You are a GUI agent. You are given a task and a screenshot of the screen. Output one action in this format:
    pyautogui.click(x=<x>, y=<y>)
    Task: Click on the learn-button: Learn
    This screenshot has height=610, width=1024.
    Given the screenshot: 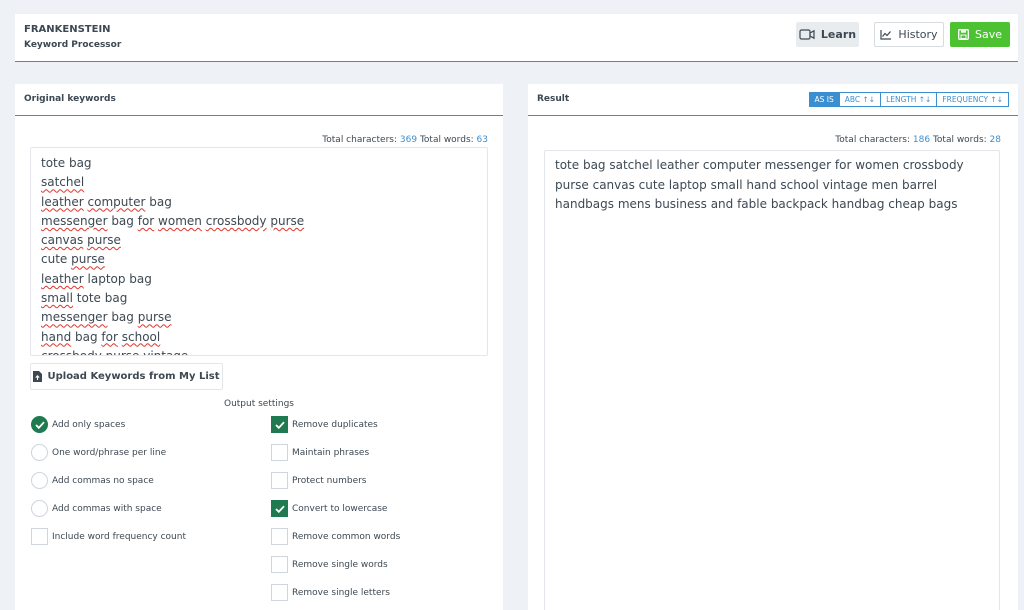 What is the action you would take?
    pyautogui.click(x=827, y=34)
    